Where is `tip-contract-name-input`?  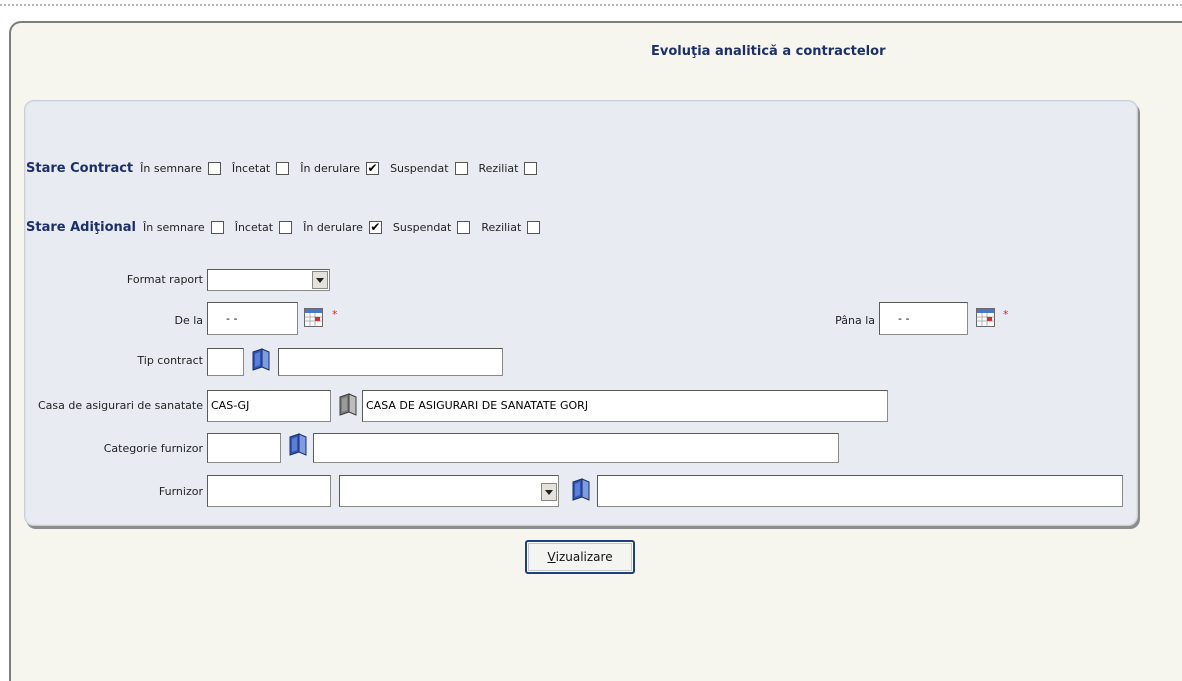 tip-contract-name-input is located at coordinates (390, 362).